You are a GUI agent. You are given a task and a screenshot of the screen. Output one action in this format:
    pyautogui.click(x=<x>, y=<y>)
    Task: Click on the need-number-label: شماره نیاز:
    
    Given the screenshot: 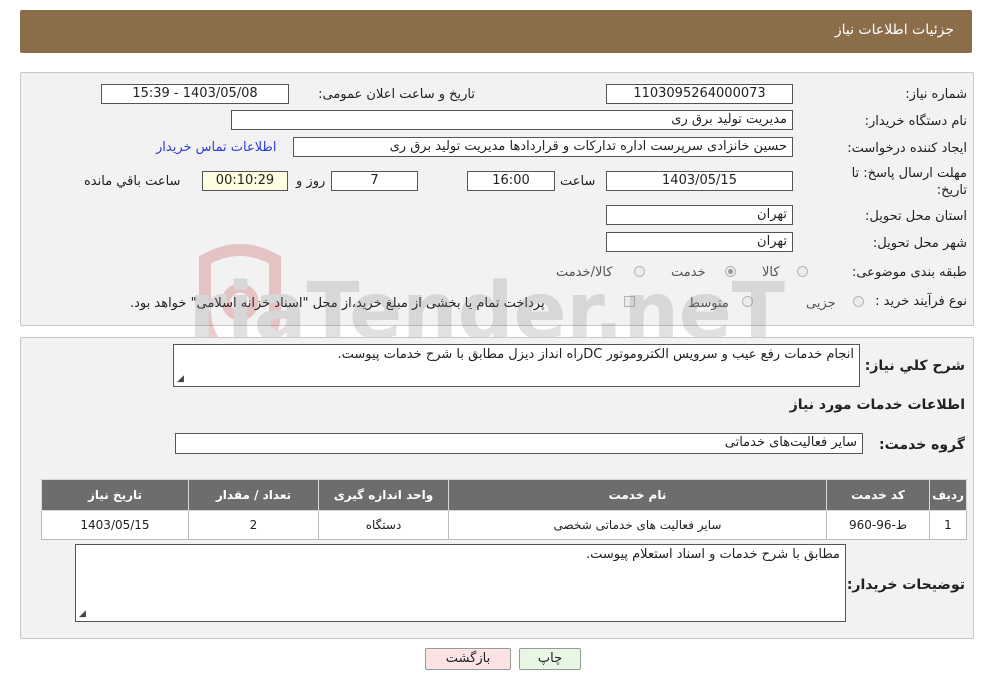 What is the action you would take?
    pyautogui.click(x=936, y=94)
    